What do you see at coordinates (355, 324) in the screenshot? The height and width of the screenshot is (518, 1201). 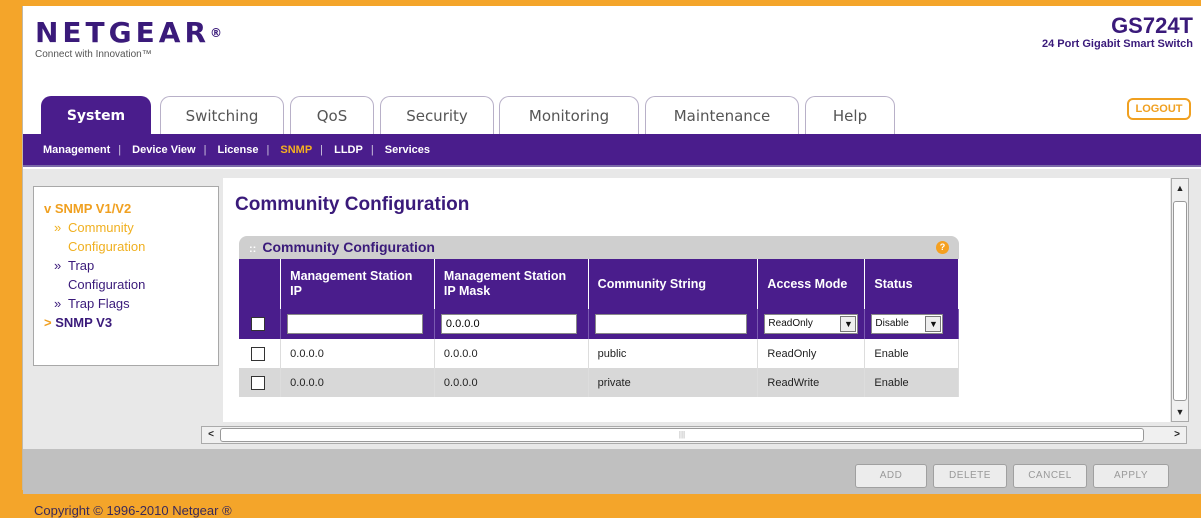 I see `station-ip-input` at bounding box center [355, 324].